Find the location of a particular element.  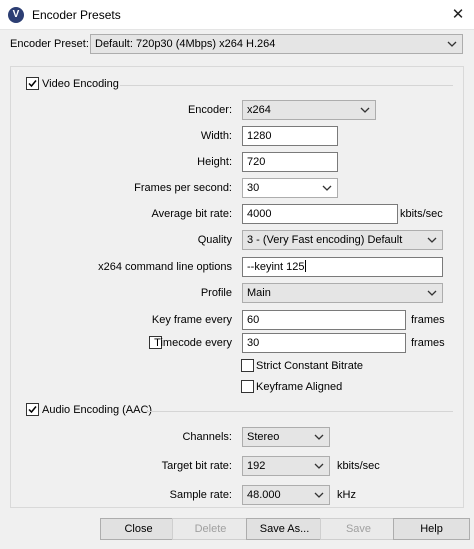

height-input: 720 is located at coordinates (290, 162).